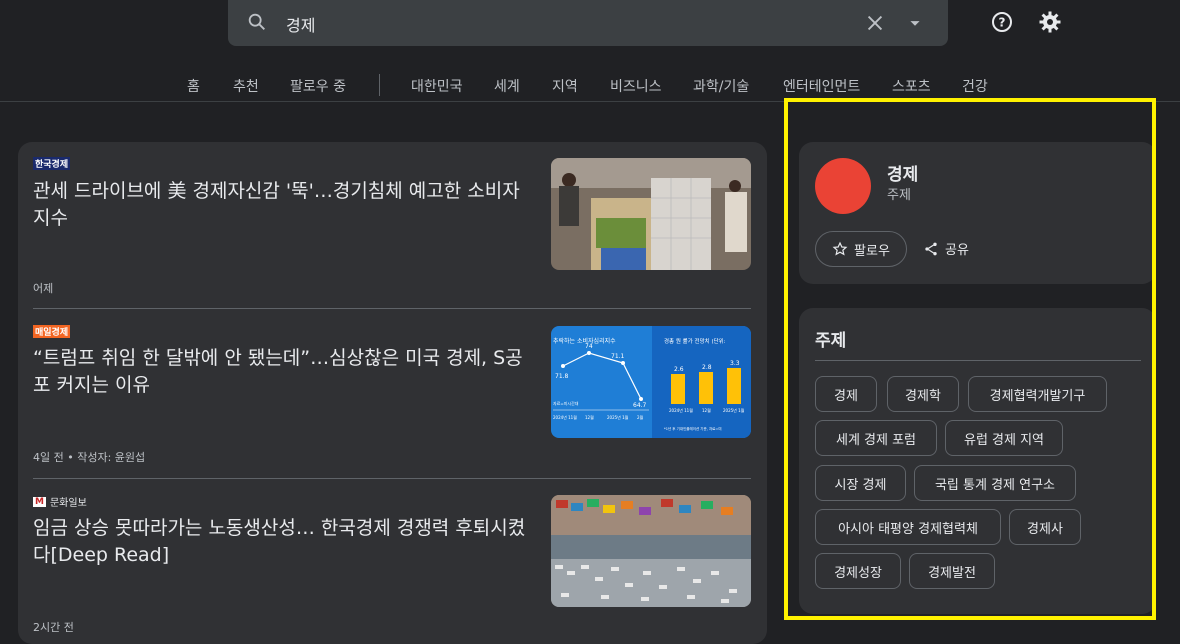 The height and width of the screenshot is (644, 1180). What do you see at coordinates (915, 23) in the screenshot?
I see `dropdown-arrow-icon` at bounding box center [915, 23].